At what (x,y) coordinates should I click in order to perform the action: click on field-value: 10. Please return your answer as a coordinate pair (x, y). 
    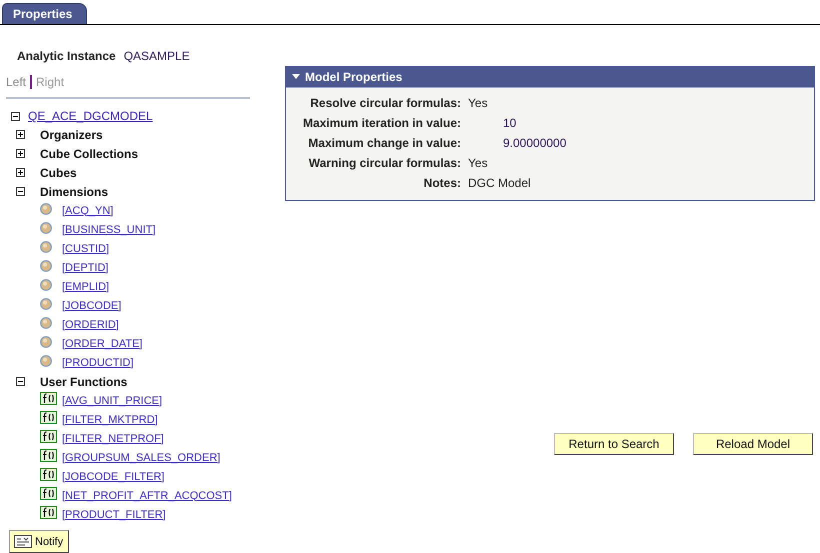
    Looking at the image, I should click on (510, 123).